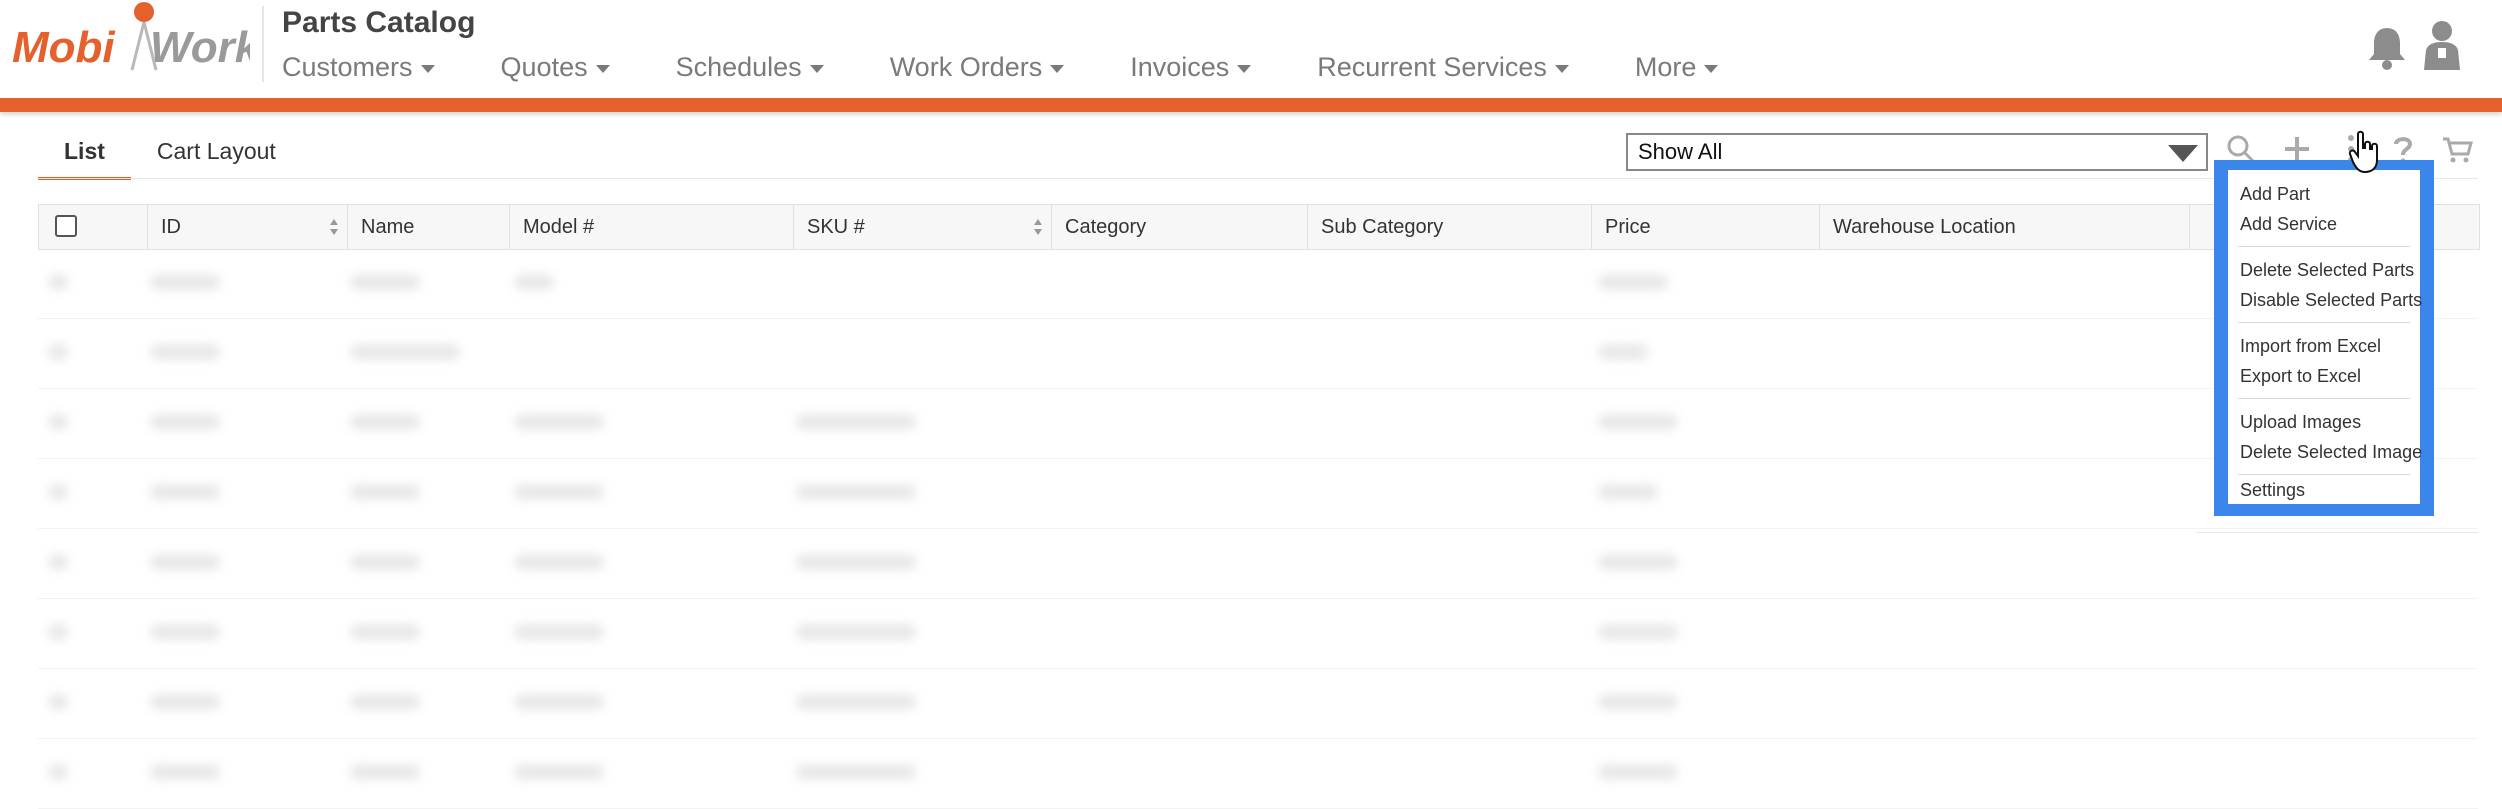 This screenshot has height=809, width=2502. What do you see at coordinates (966, 67) in the screenshot?
I see `nav-label: Work Orders` at bounding box center [966, 67].